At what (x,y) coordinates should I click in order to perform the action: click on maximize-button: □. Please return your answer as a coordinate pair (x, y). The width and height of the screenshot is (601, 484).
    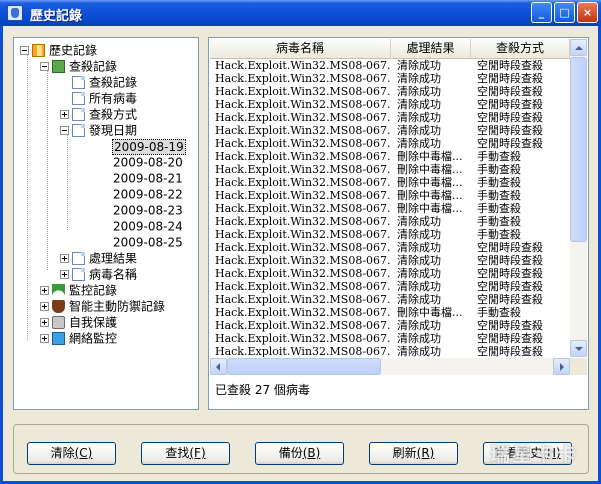
    Looking at the image, I should click on (564, 12).